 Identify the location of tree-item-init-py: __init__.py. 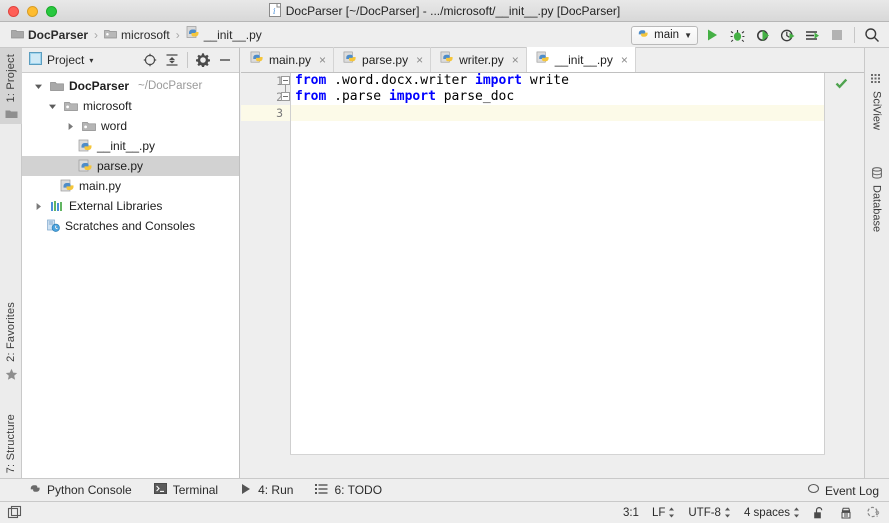
(130, 146).